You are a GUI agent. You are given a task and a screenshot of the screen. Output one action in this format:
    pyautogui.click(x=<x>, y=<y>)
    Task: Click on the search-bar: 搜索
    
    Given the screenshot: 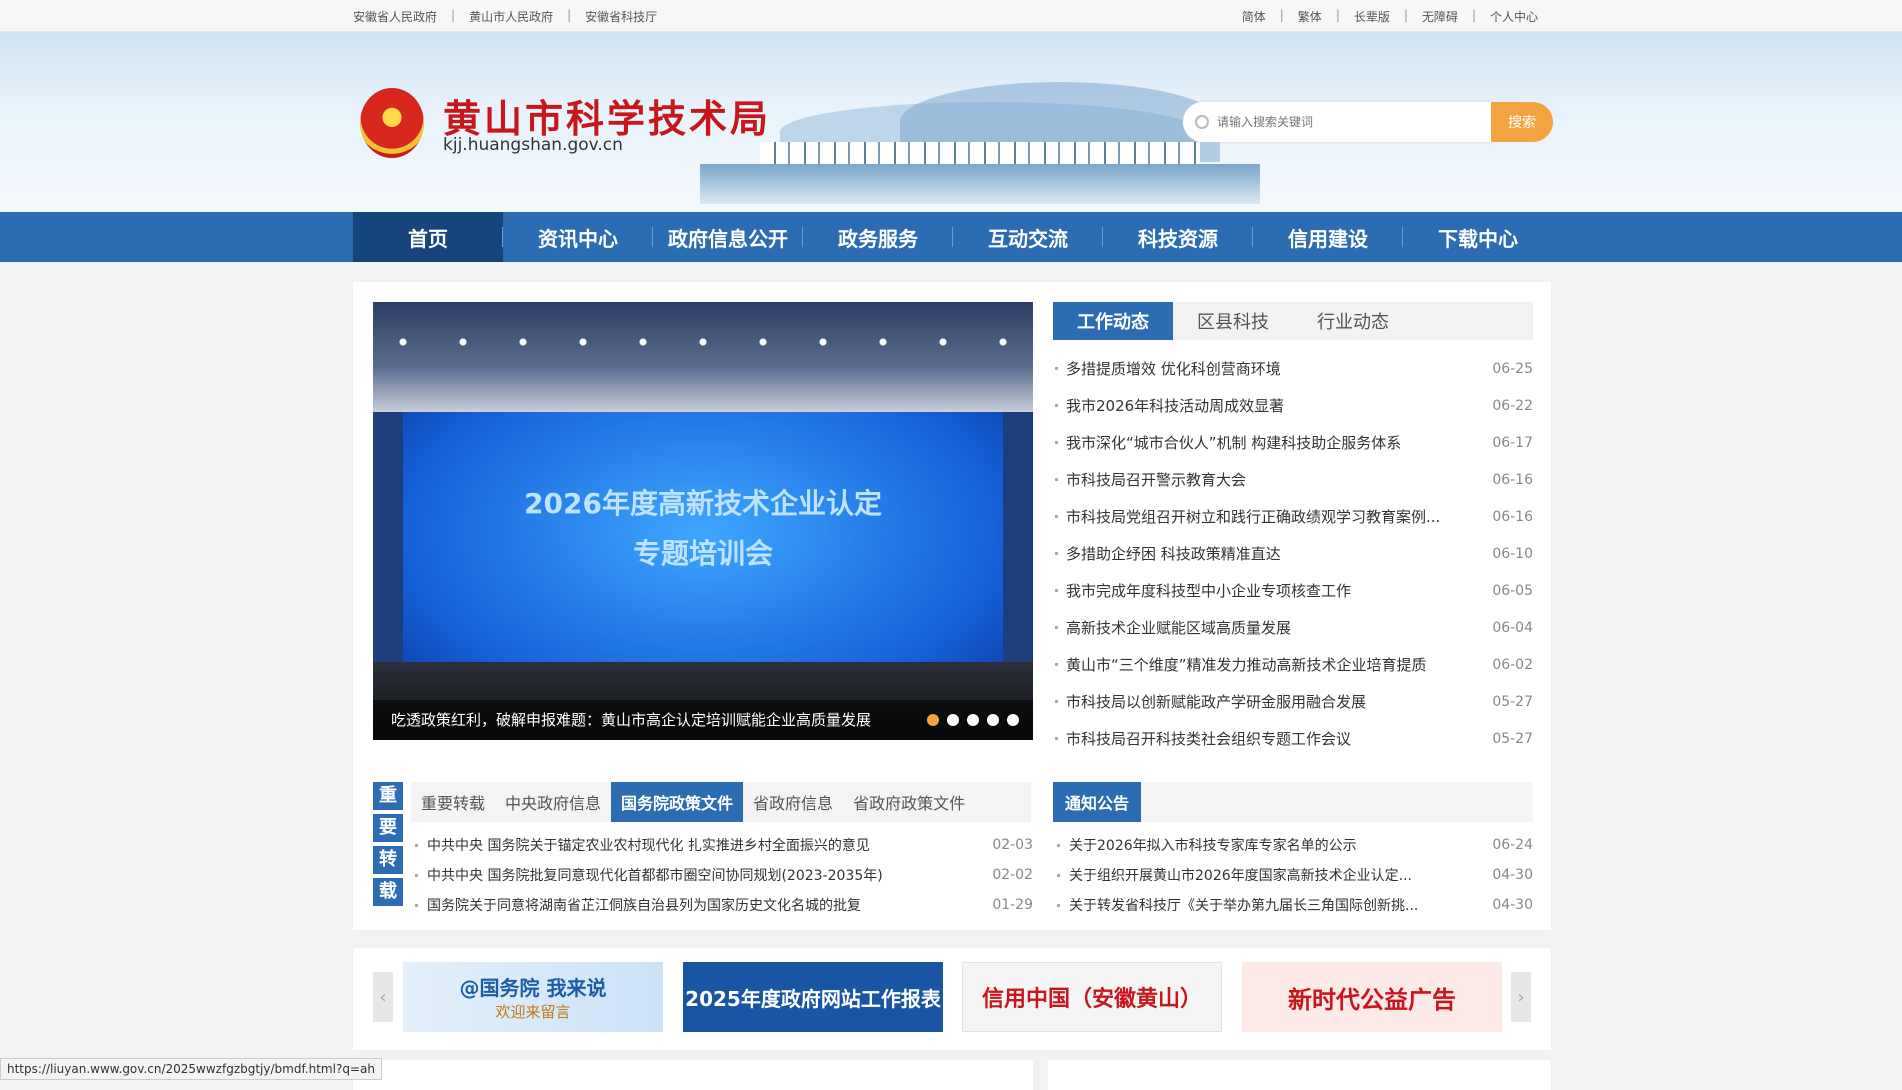 What is the action you would take?
    pyautogui.click(x=1368, y=122)
    